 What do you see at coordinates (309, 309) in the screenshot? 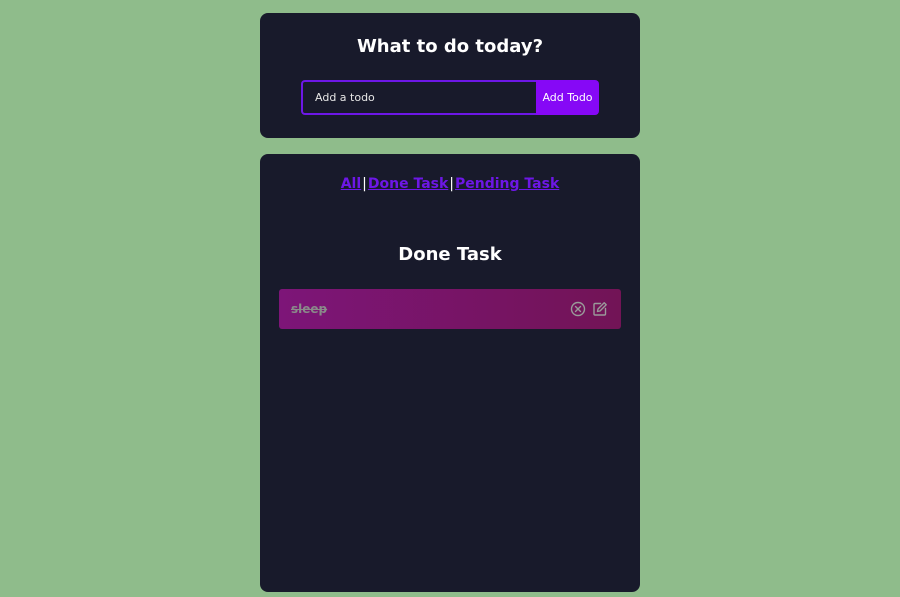
I see `todo-item-text: sleep` at bounding box center [309, 309].